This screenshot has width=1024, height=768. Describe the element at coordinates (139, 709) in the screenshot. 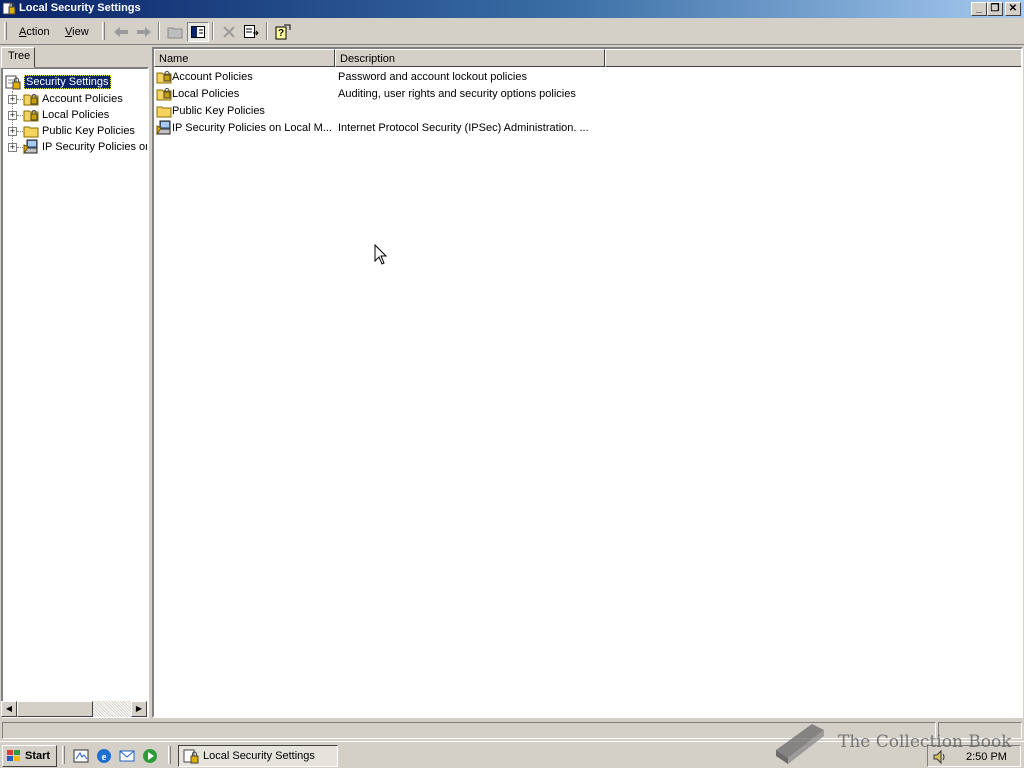

I see `scroll-right-button: ▶` at that location.